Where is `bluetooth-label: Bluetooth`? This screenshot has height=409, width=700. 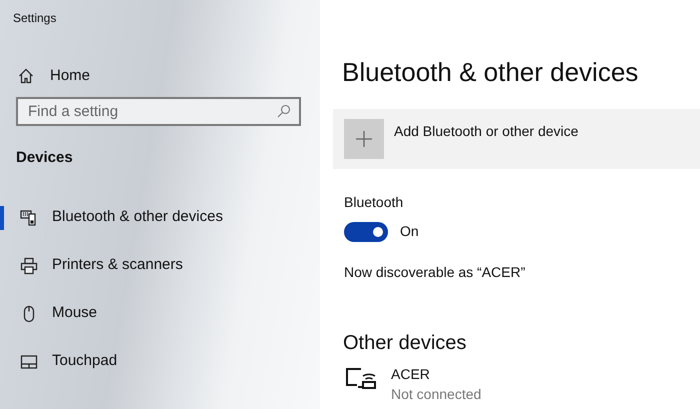
bluetooth-label: Bluetooth is located at coordinates (374, 202).